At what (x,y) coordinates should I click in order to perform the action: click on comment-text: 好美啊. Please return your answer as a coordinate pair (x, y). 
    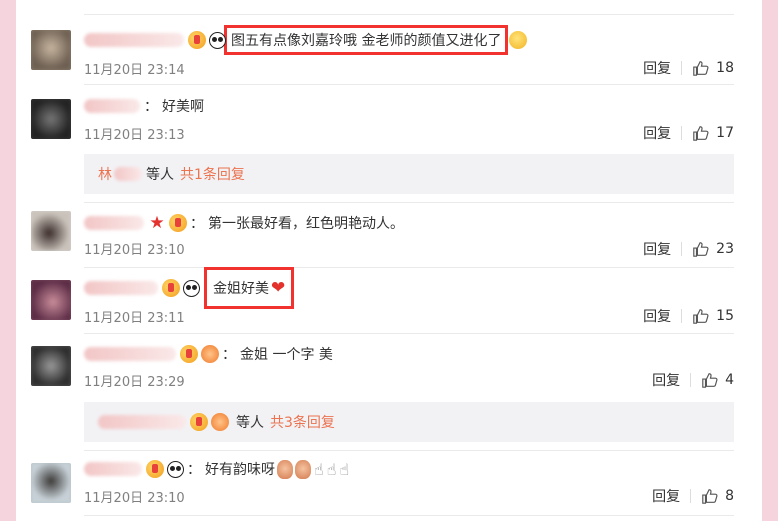
    Looking at the image, I should click on (183, 107).